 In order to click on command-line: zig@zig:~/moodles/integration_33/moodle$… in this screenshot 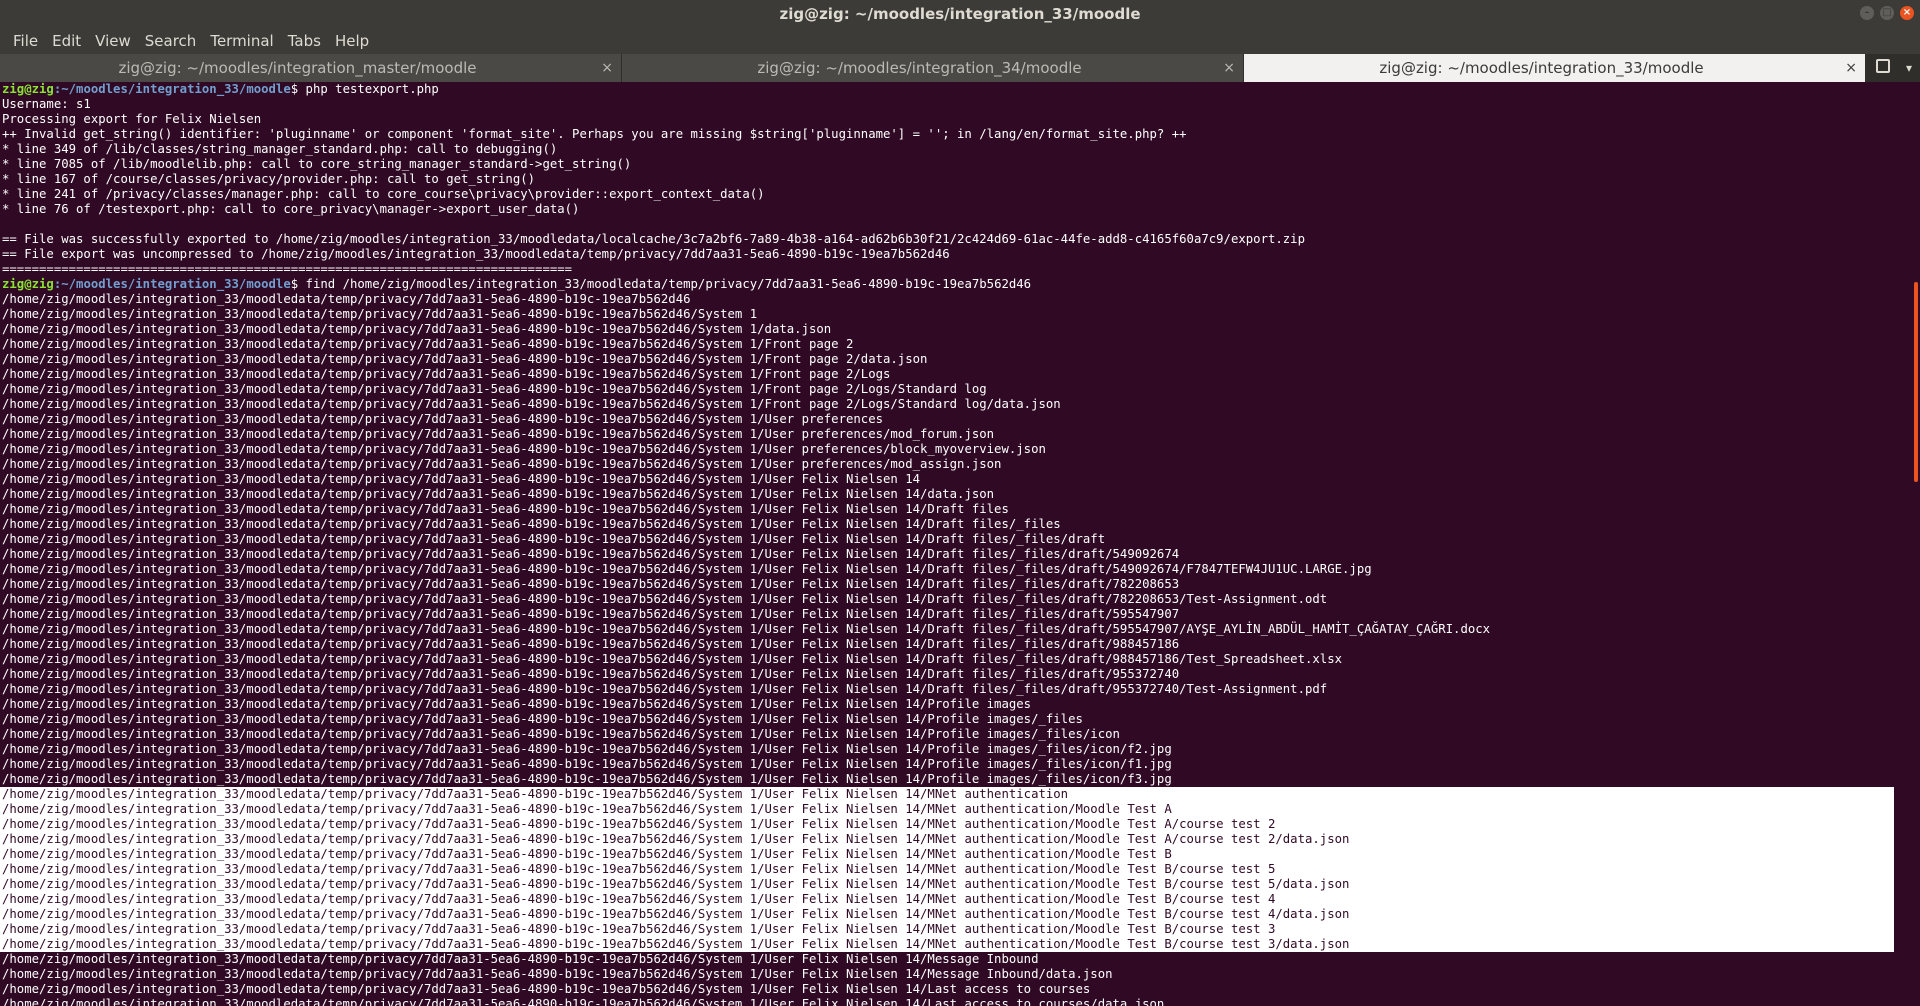, I will do `click(953, 89)`.